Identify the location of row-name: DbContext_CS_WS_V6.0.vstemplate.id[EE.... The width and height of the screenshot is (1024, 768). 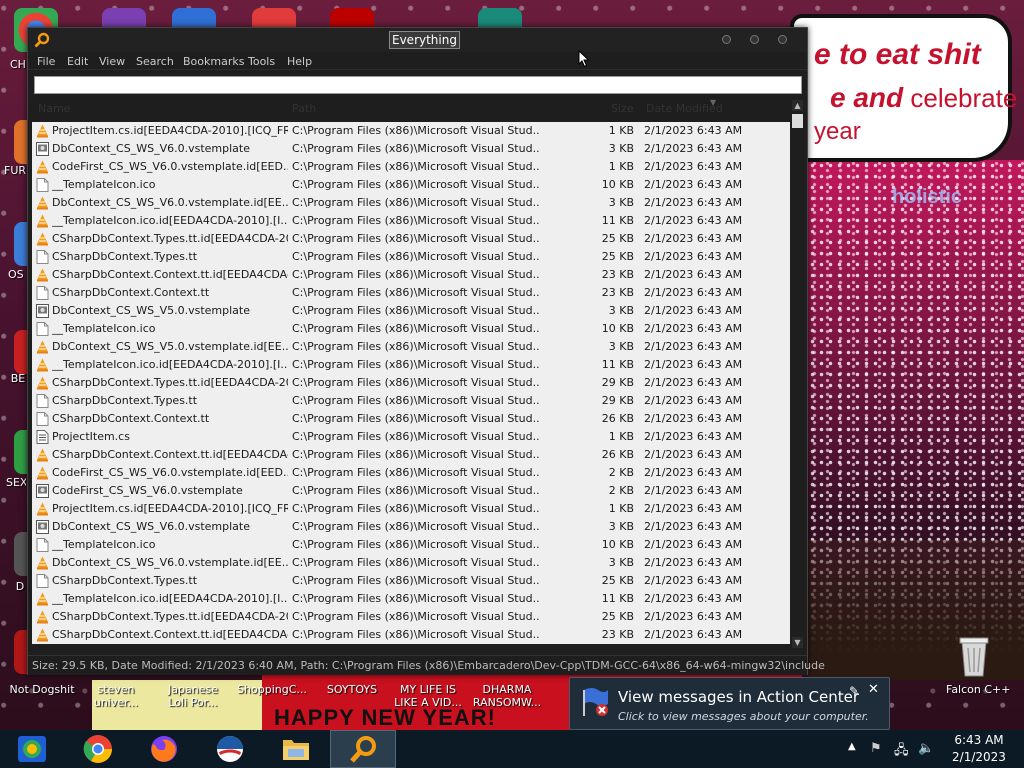
(170, 562).